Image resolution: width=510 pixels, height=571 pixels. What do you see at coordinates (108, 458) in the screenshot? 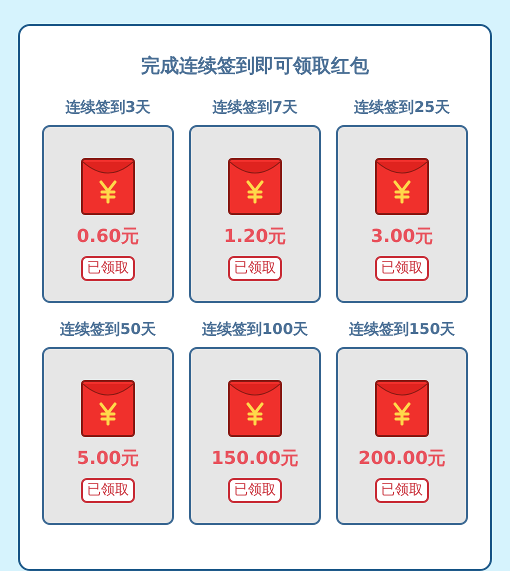
I see `reward-amount: 5.00元` at bounding box center [108, 458].